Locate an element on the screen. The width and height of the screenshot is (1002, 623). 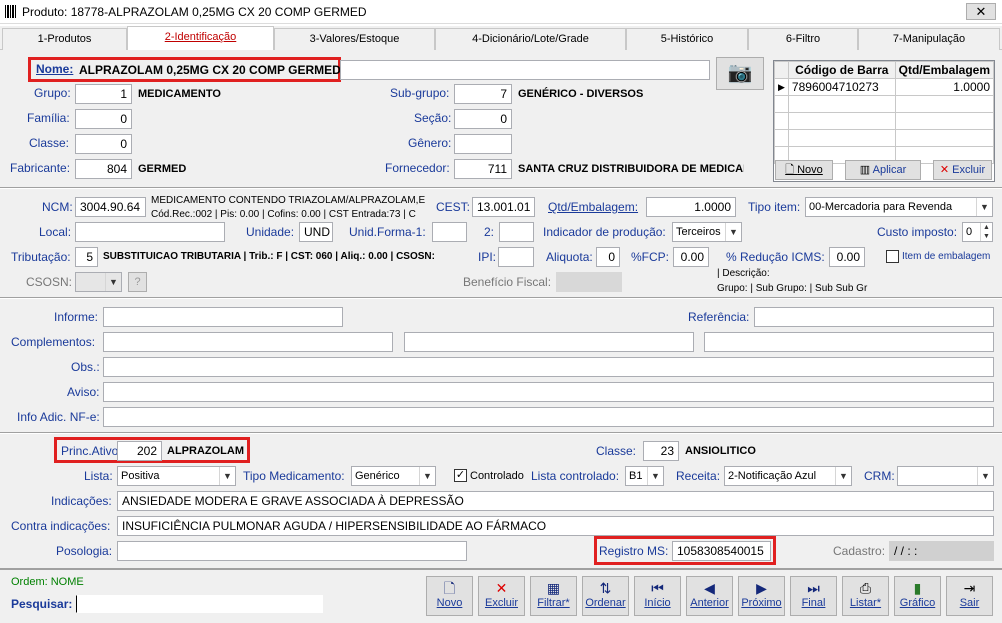
infoadic-label: Info Adic. NF-e: is located at coordinates (58, 417).